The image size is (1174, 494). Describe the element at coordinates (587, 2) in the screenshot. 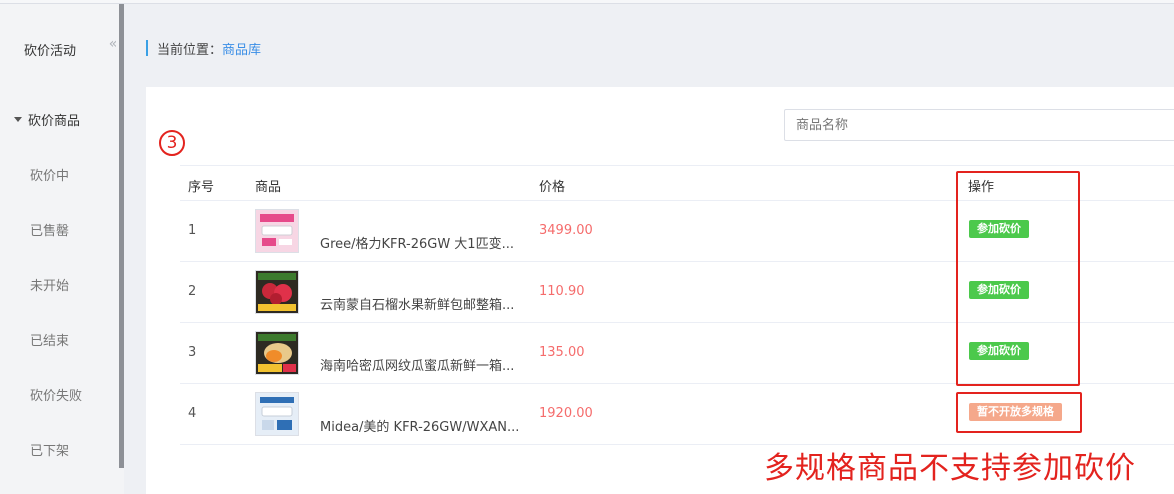

I see `top-strip` at that location.